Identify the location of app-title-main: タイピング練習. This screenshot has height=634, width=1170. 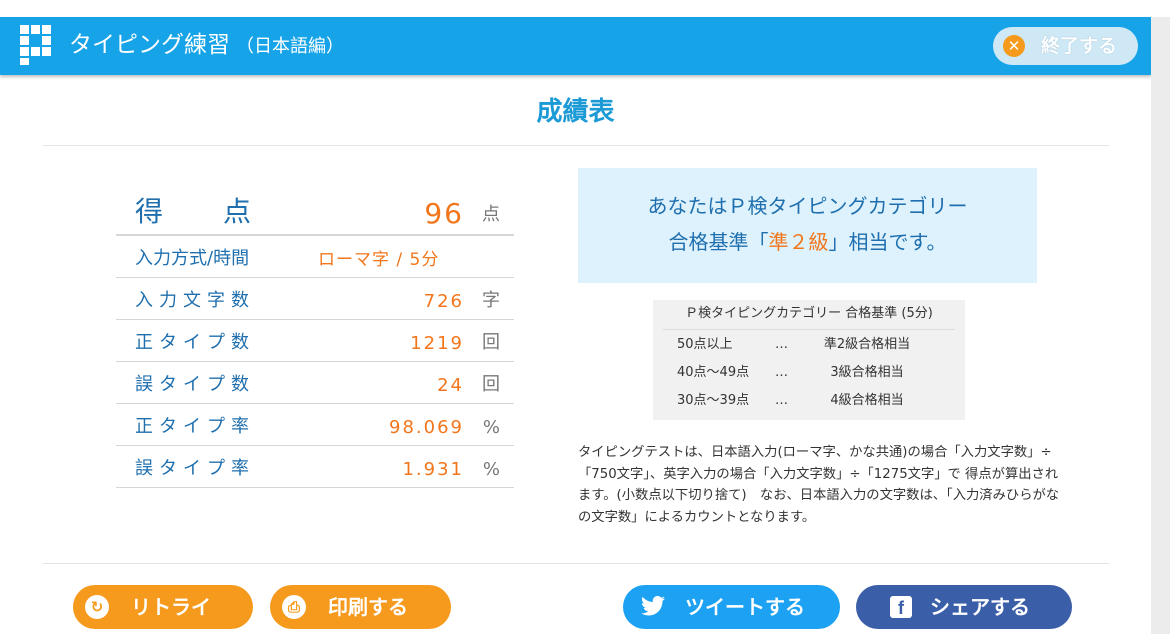
(149, 45).